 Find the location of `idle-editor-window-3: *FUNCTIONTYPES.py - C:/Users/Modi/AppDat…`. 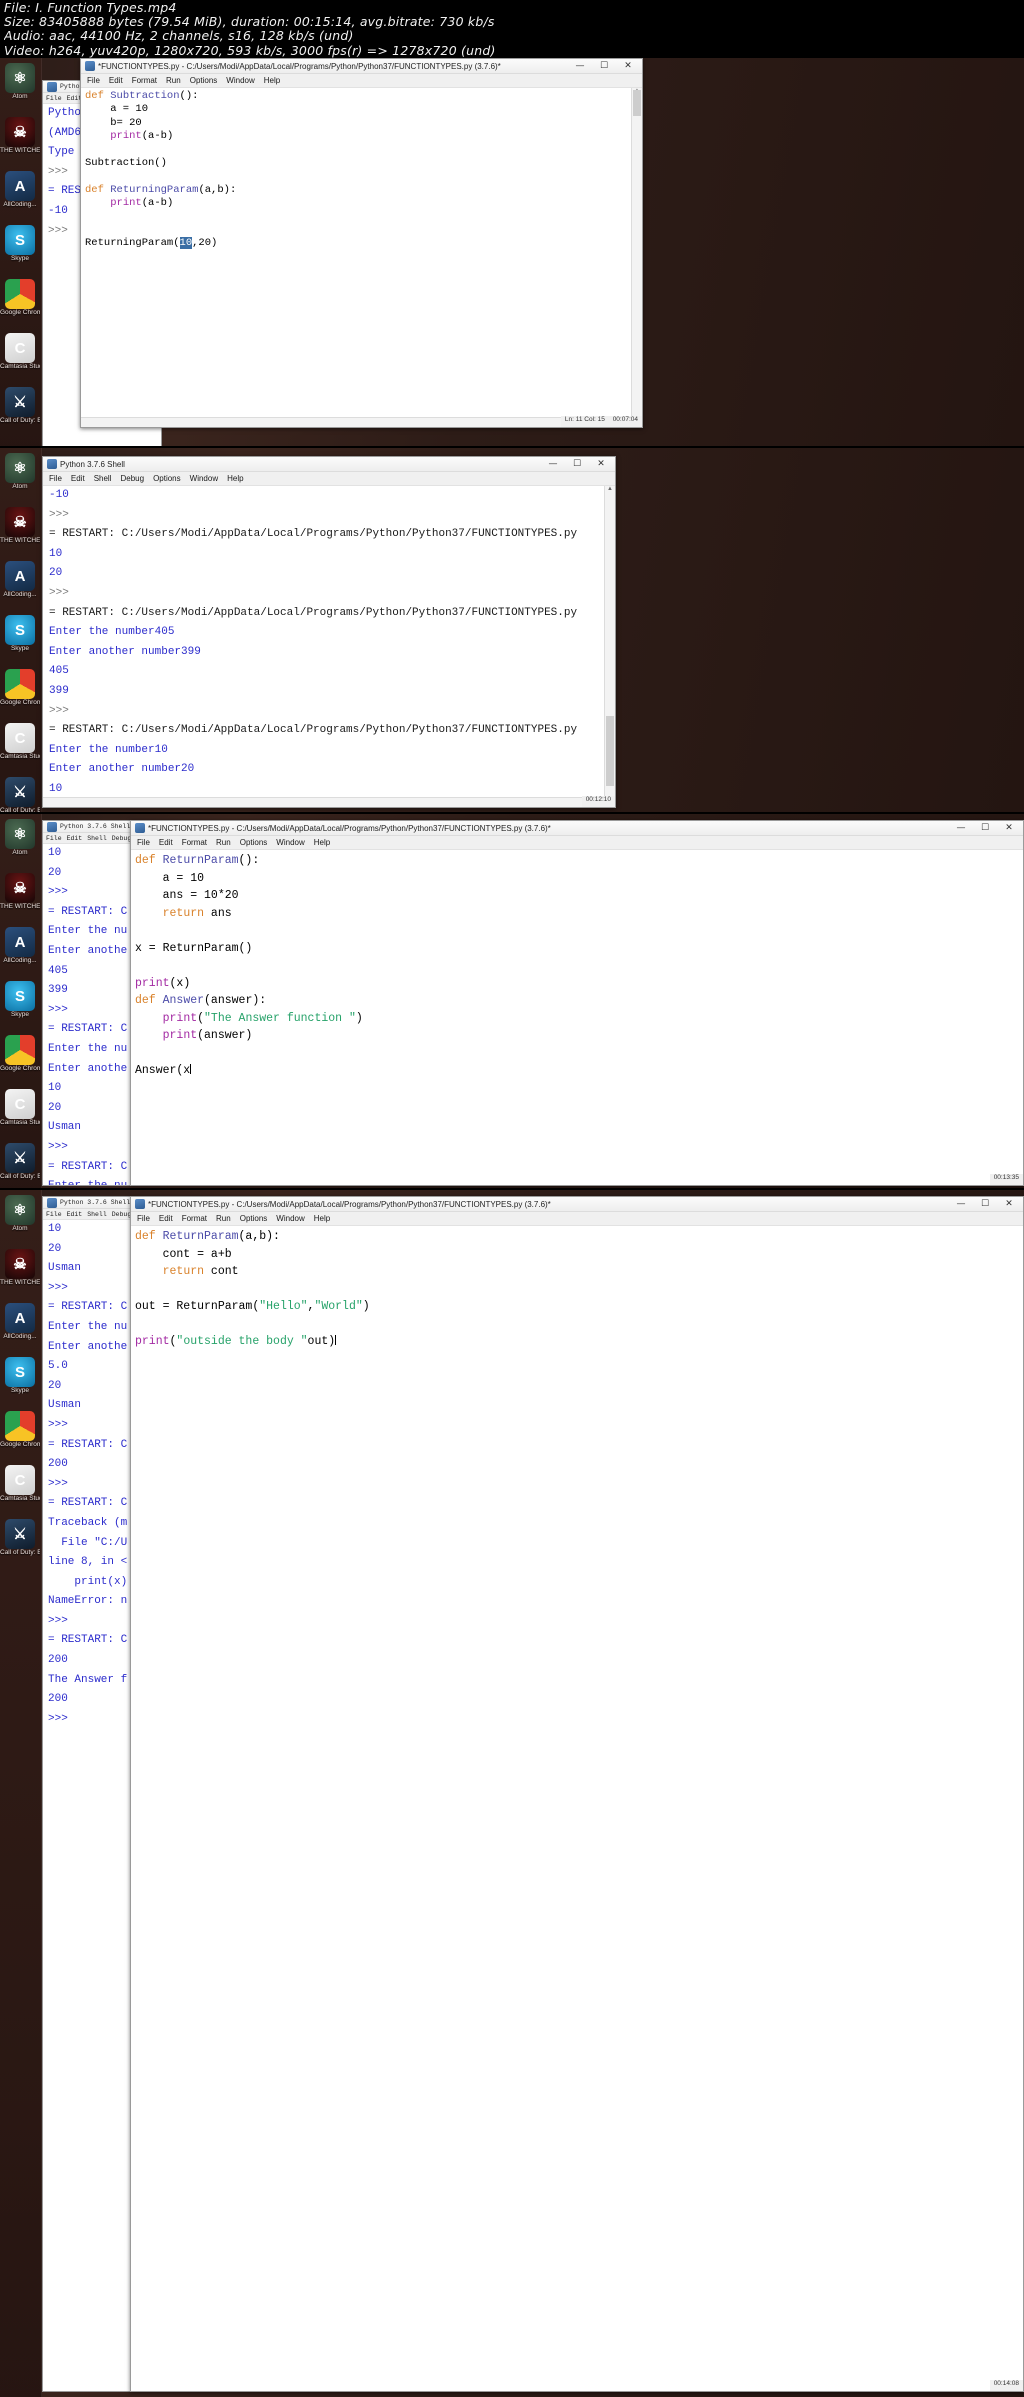

idle-editor-window-3: *FUNCTIONTYPES.py - C:/Users/Modi/AppDat… is located at coordinates (577, 1003).